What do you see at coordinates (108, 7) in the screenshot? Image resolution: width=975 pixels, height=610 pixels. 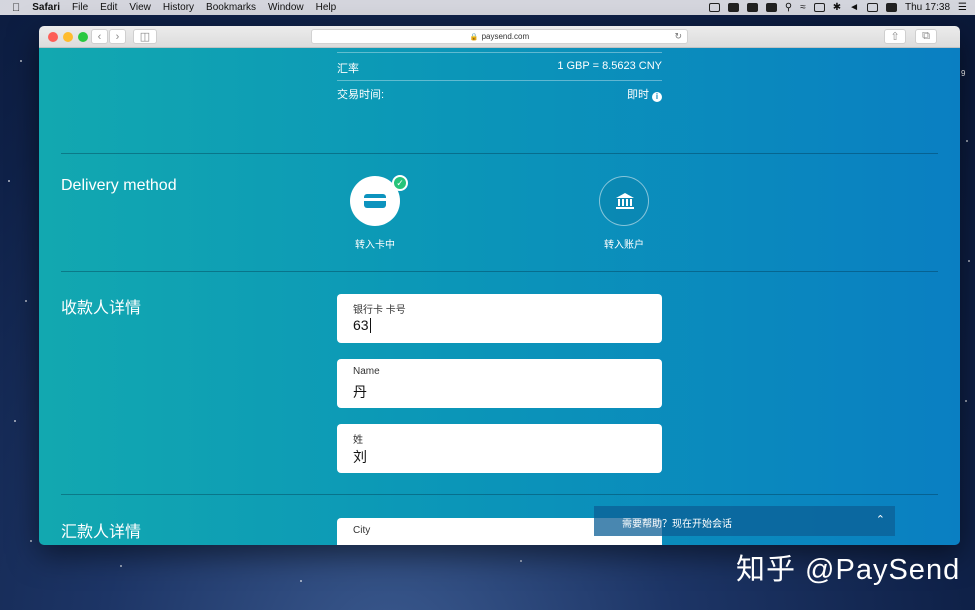 I see `menu-edit: Edit` at bounding box center [108, 7].